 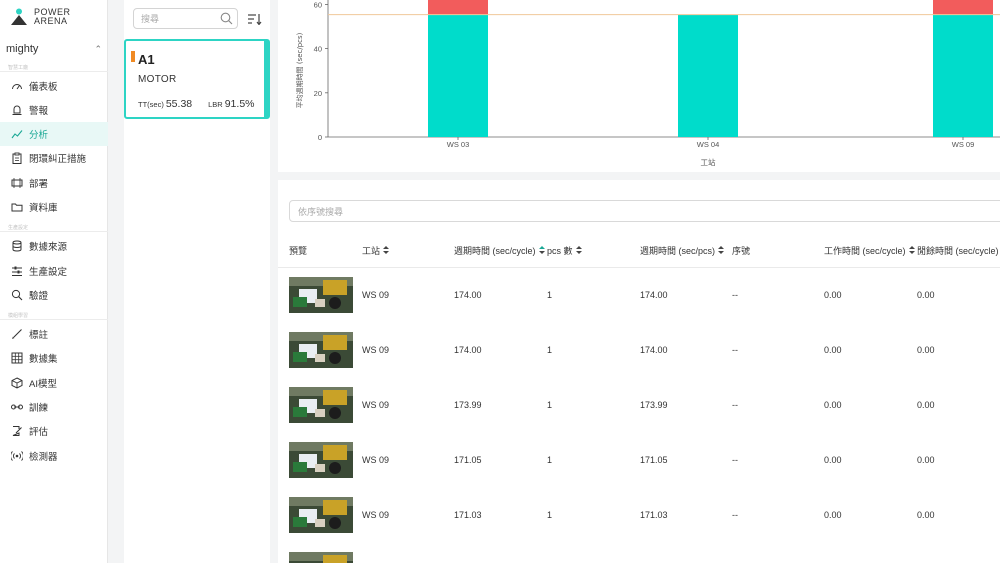 I want to click on sidebar-item-label: 部署, so click(x=39, y=184).